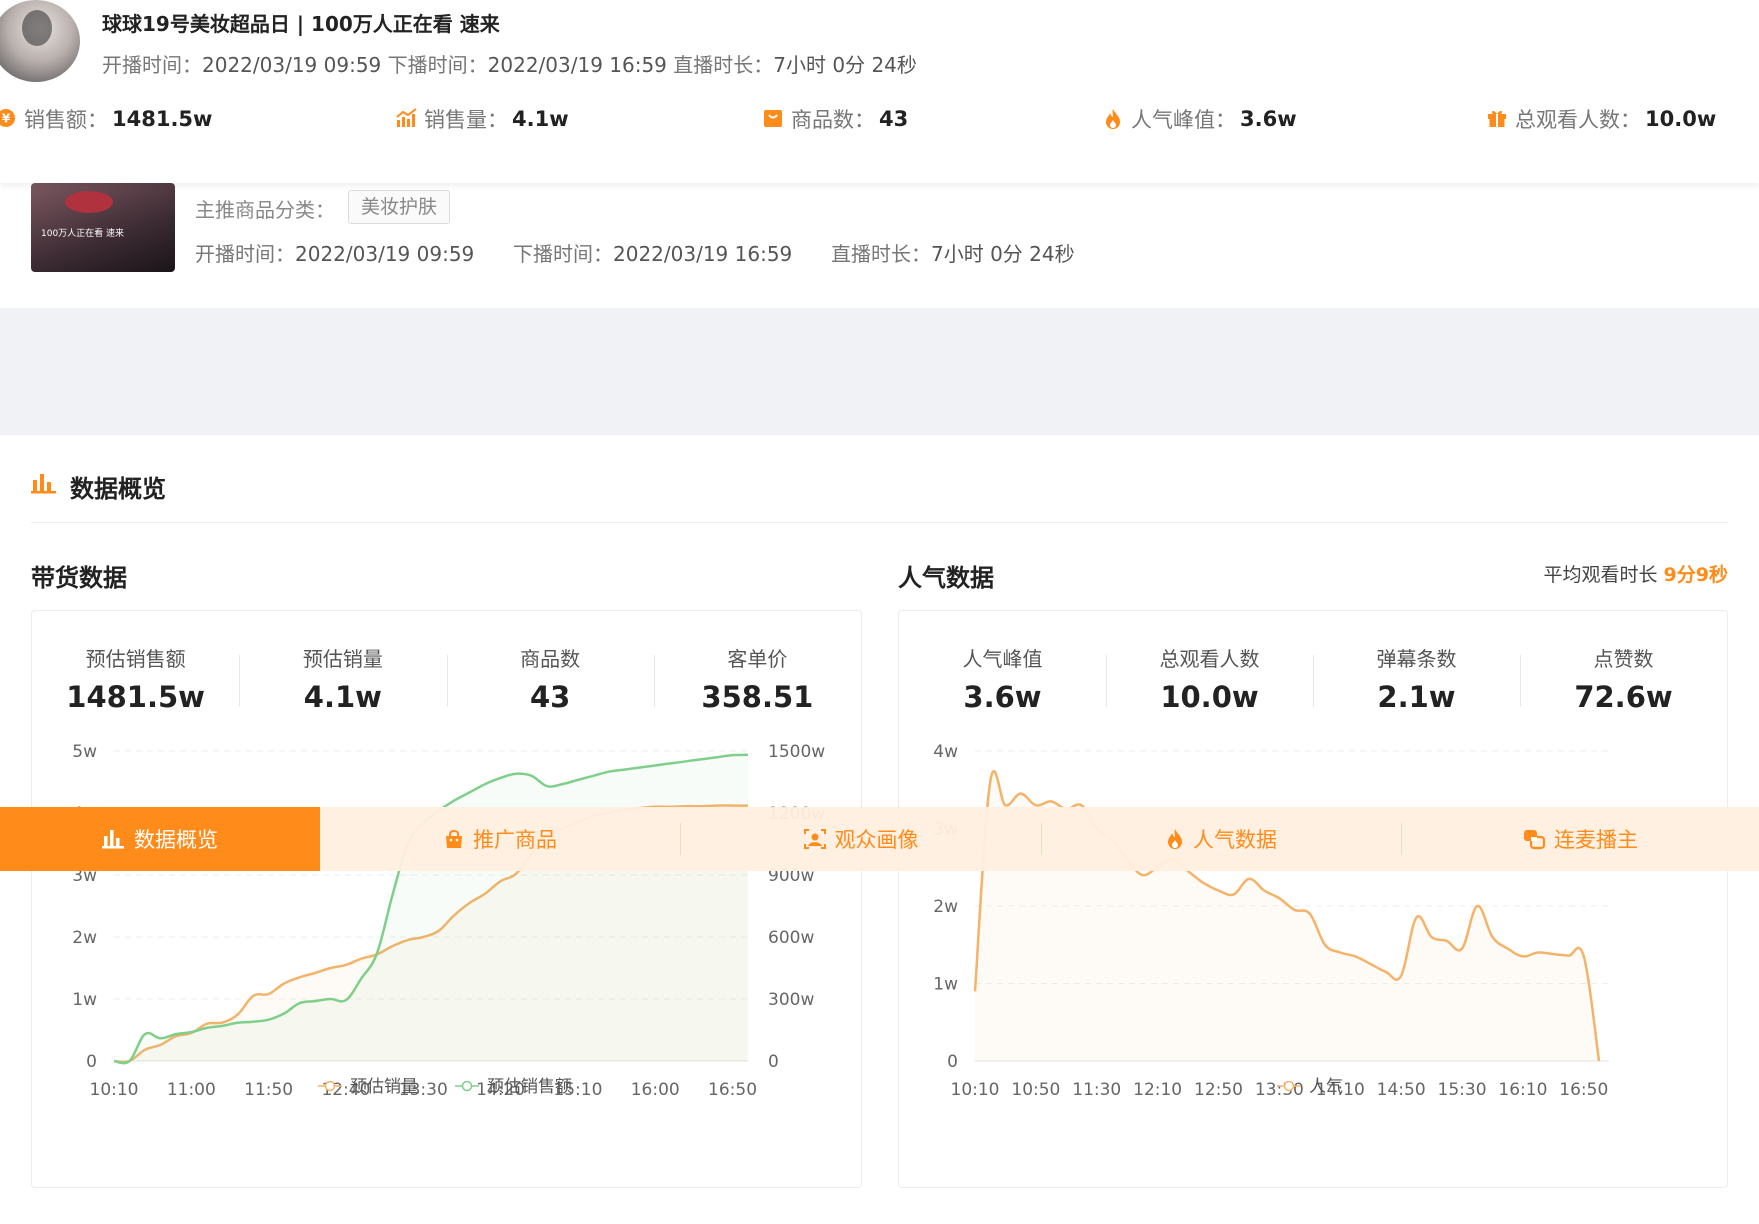  Describe the element at coordinates (1279, 1090) in the screenshot. I see `x-tick-label: 13:30` at that location.